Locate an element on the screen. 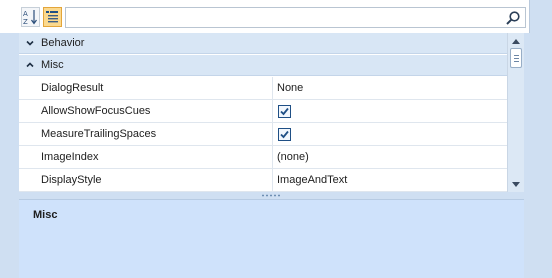 This screenshot has height=278, width=552. categorized-view-button is located at coordinates (52, 17).